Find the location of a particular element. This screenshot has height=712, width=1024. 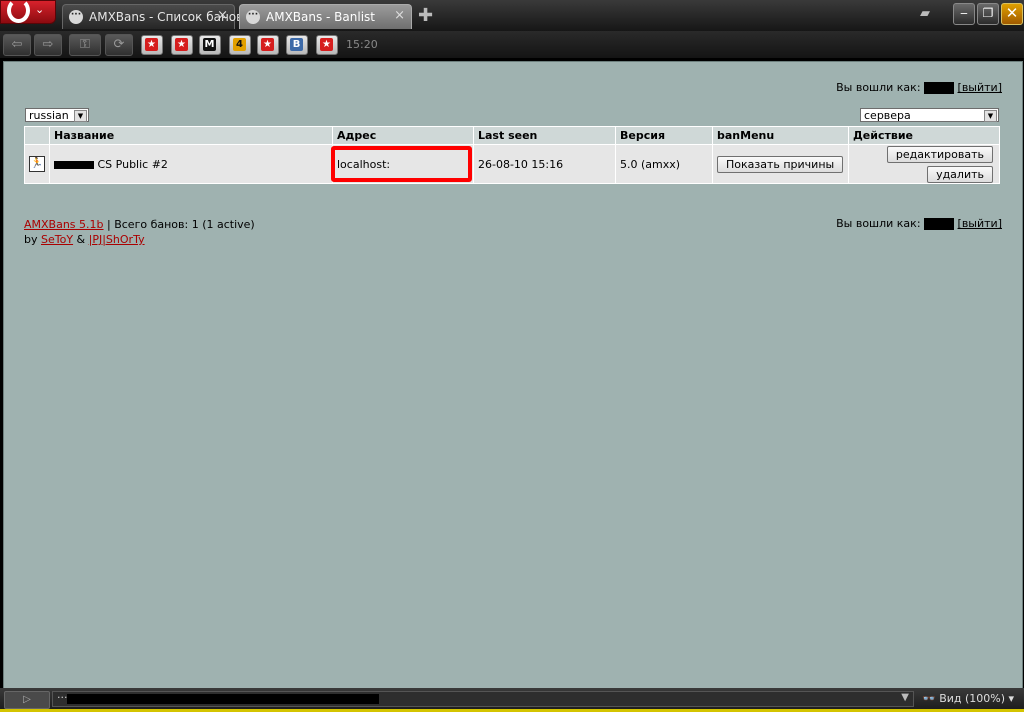

row-name-cell: CS Public #2 is located at coordinates (191, 164).